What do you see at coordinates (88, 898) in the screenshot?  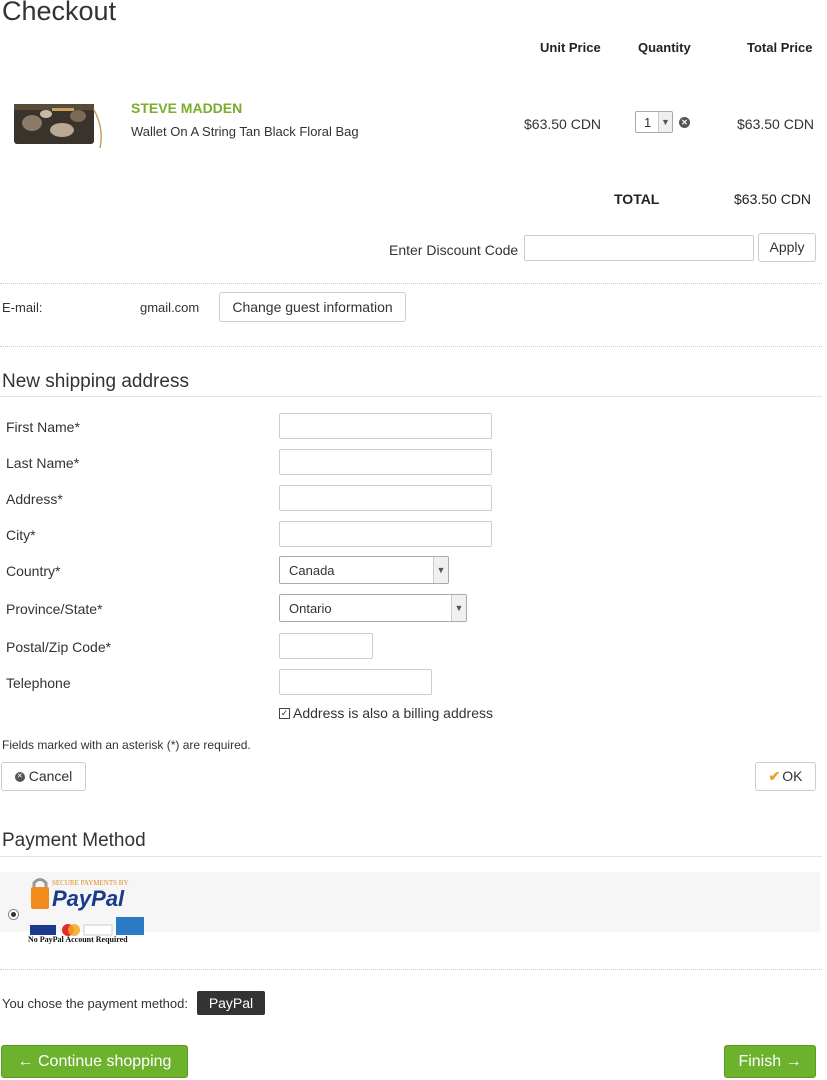 I see `paypal-brand-text: PayPal` at bounding box center [88, 898].